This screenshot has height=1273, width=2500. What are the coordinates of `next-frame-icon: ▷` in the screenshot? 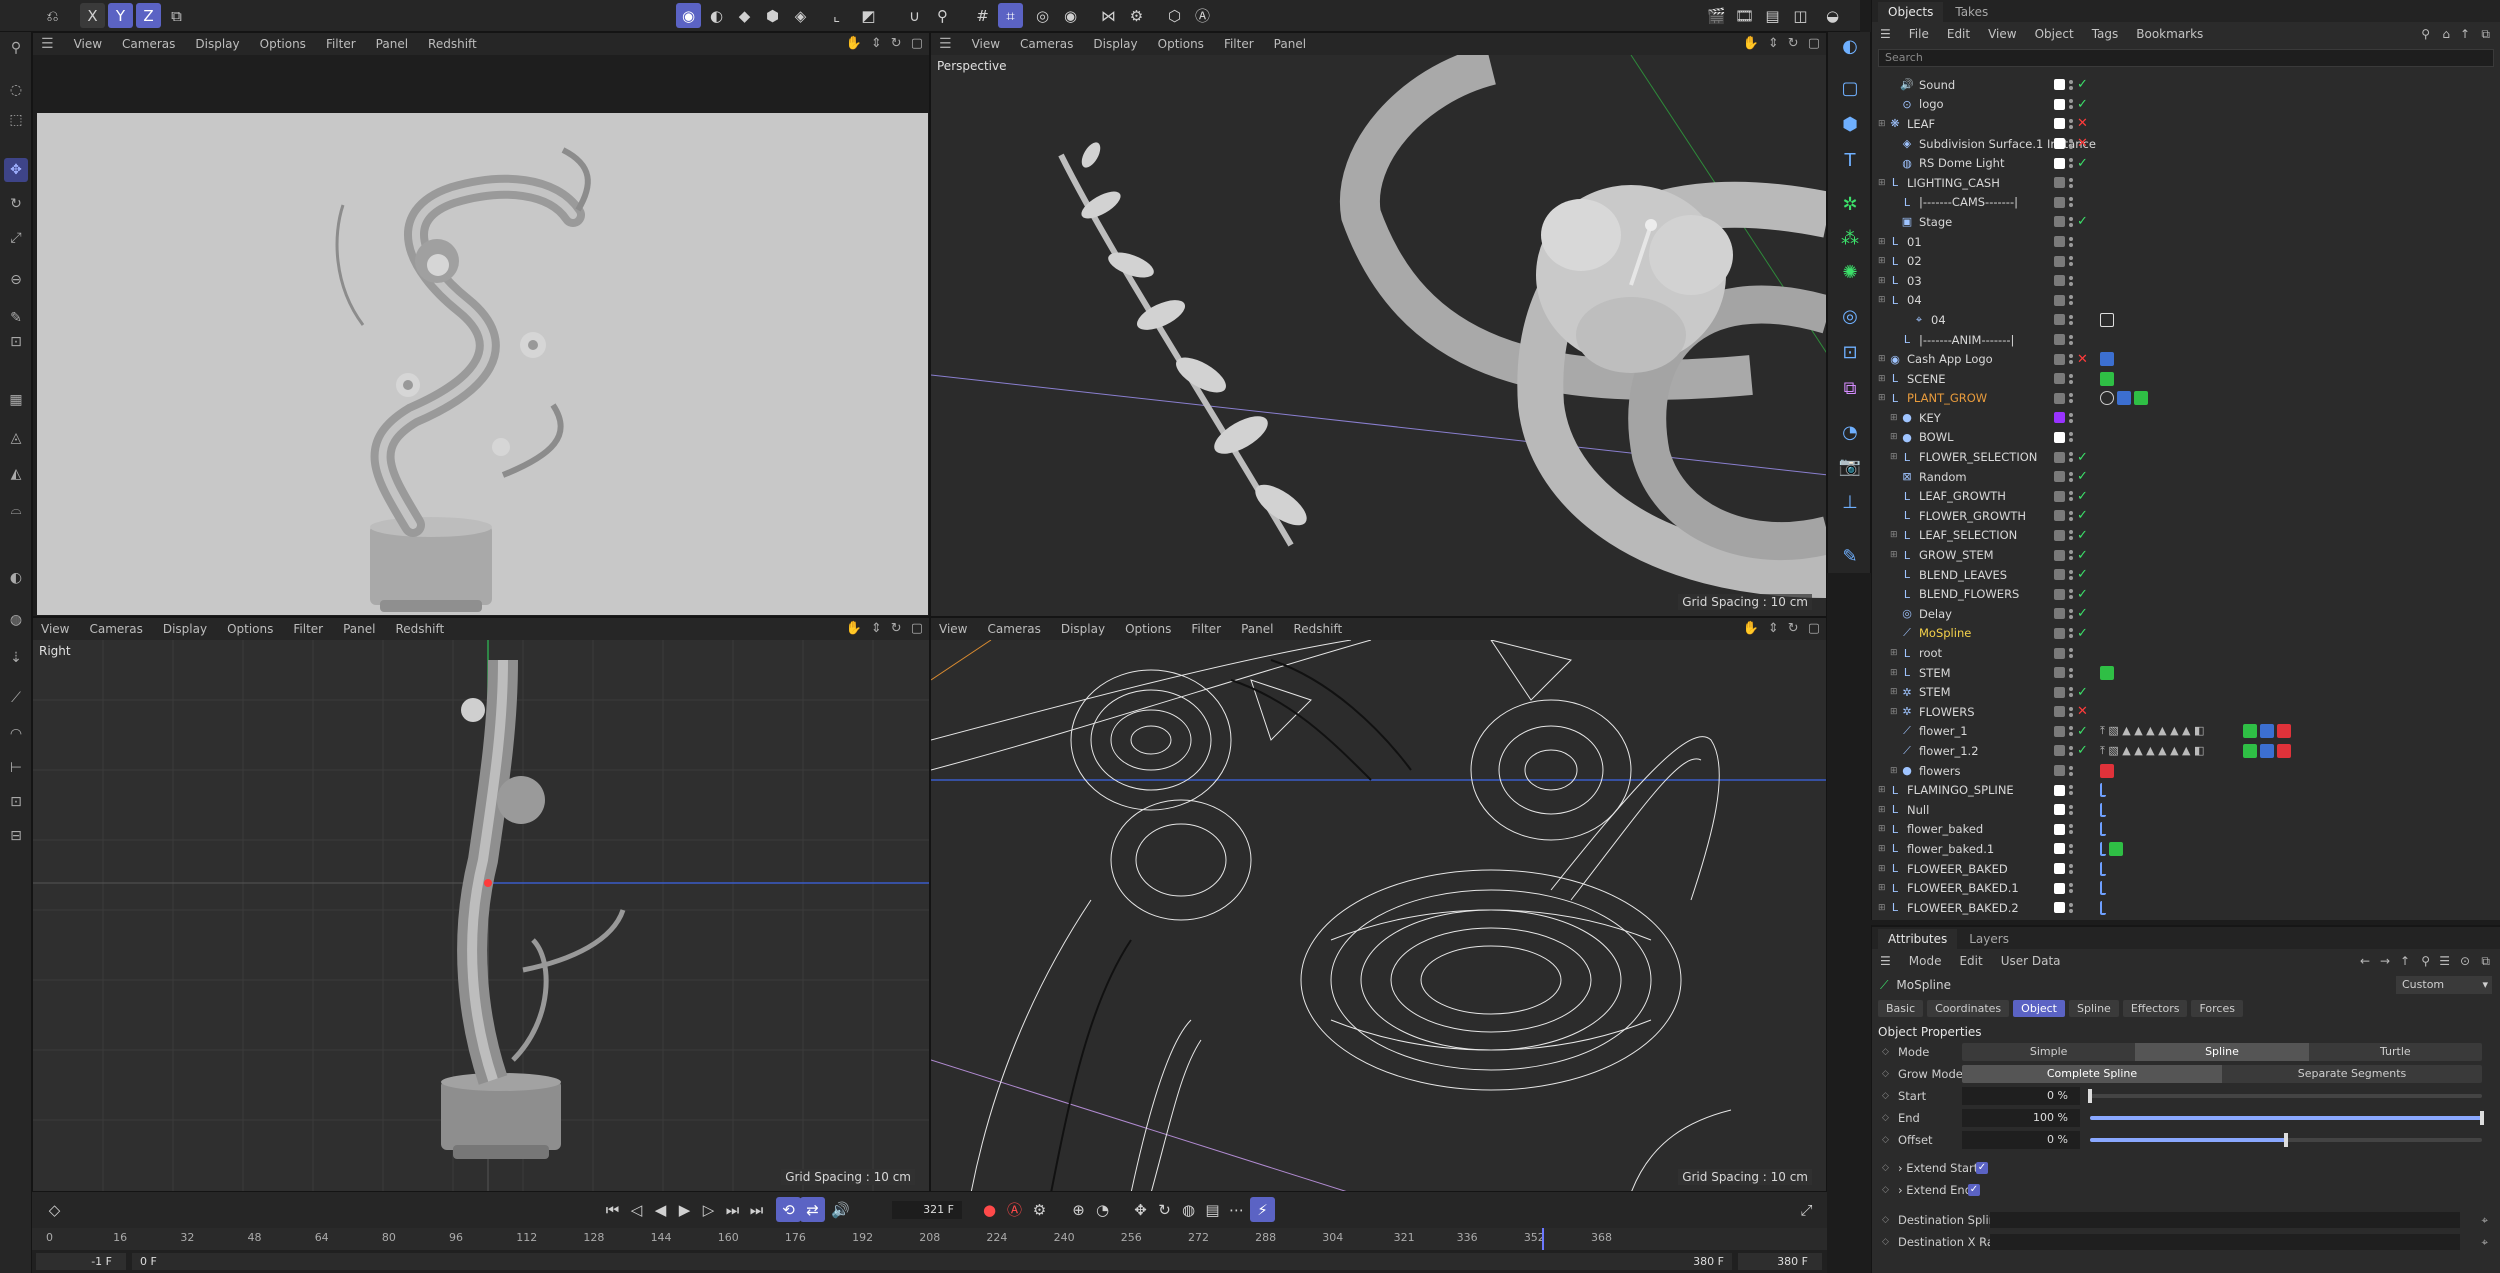 It's located at (708, 1209).